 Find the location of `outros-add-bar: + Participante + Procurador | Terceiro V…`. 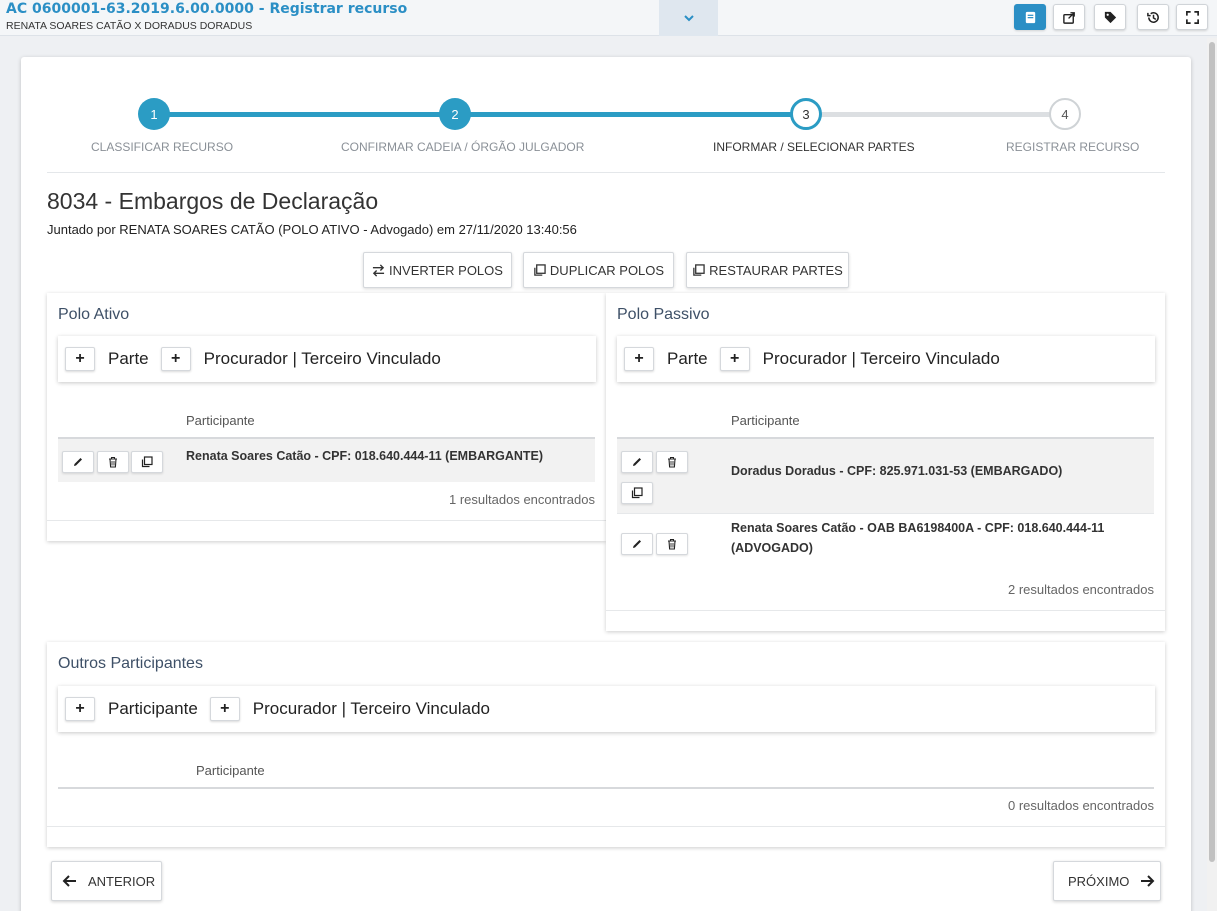

outros-add-bar: + Participante + Procurador | Terceiro V… is located at coordinates (606, 709).